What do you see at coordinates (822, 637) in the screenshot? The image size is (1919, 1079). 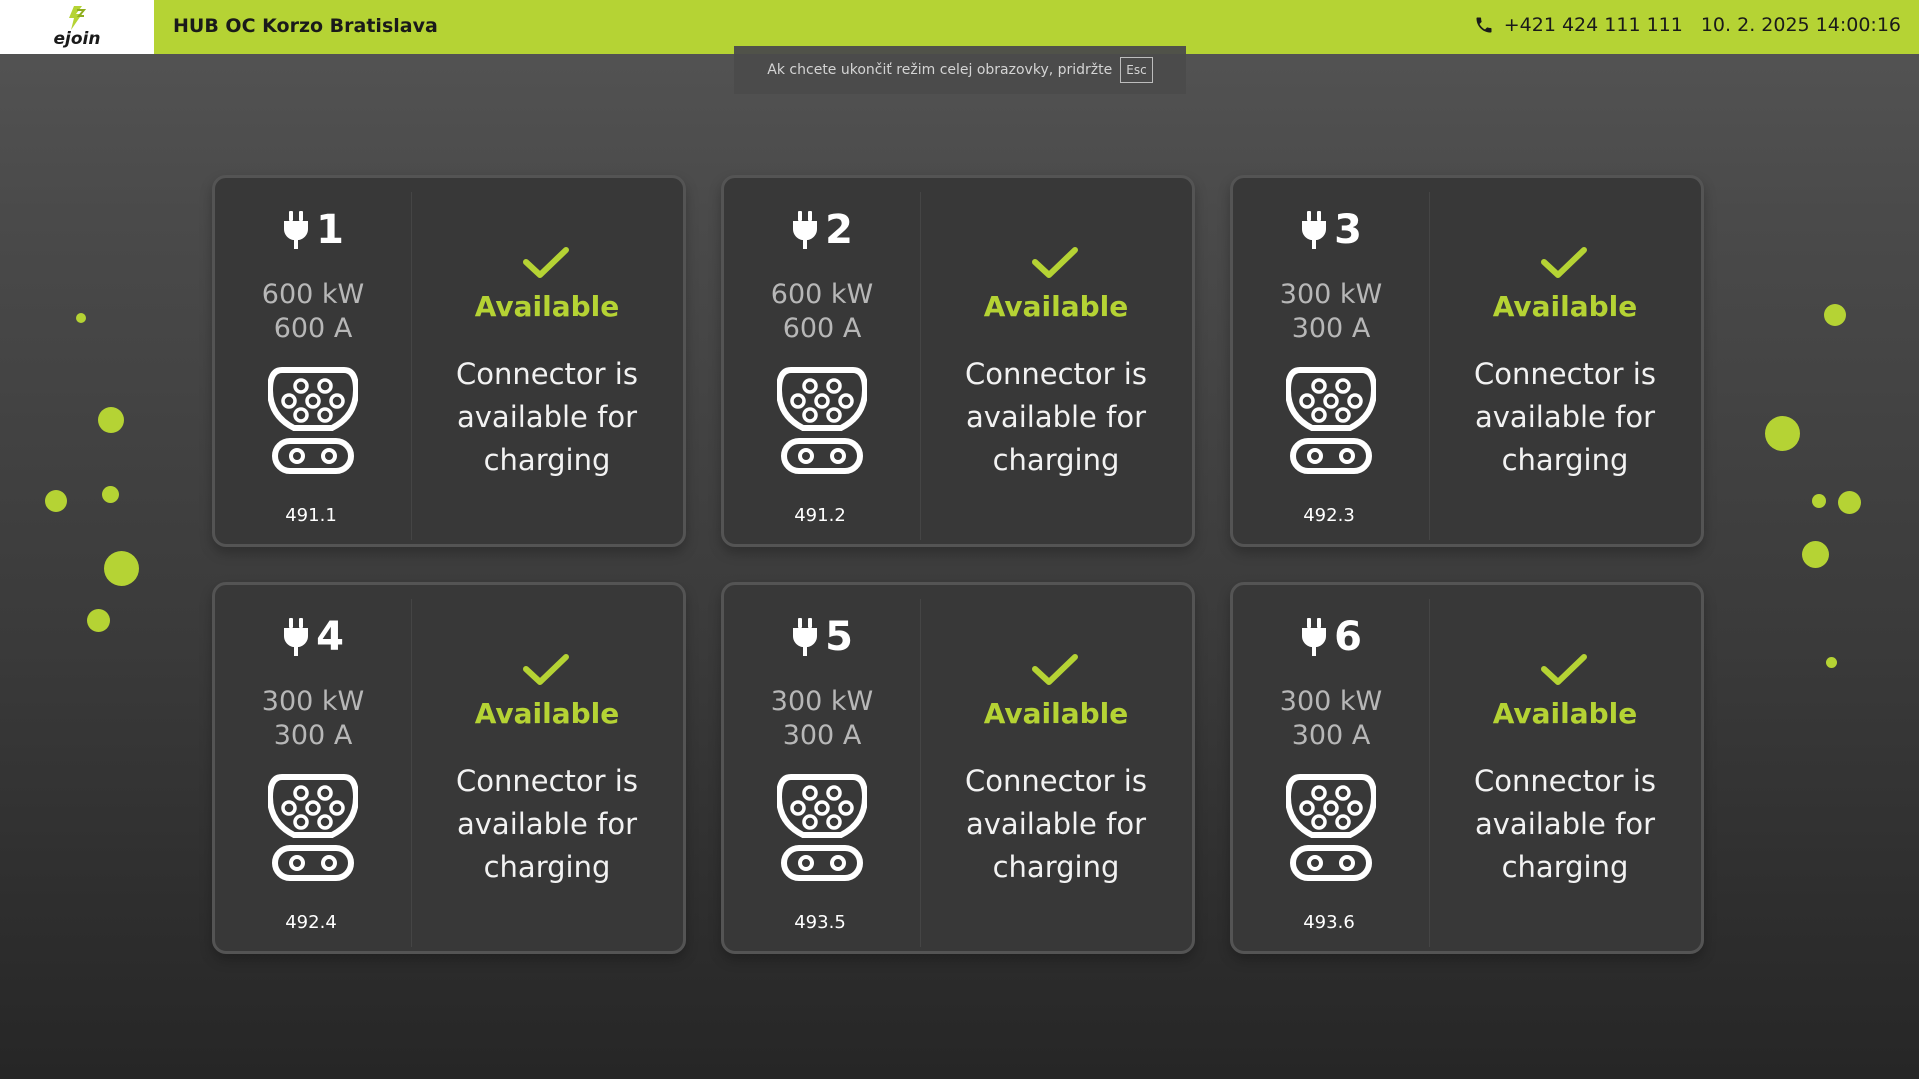 I see `connector-header: 5` at bounding box center [822, 637].